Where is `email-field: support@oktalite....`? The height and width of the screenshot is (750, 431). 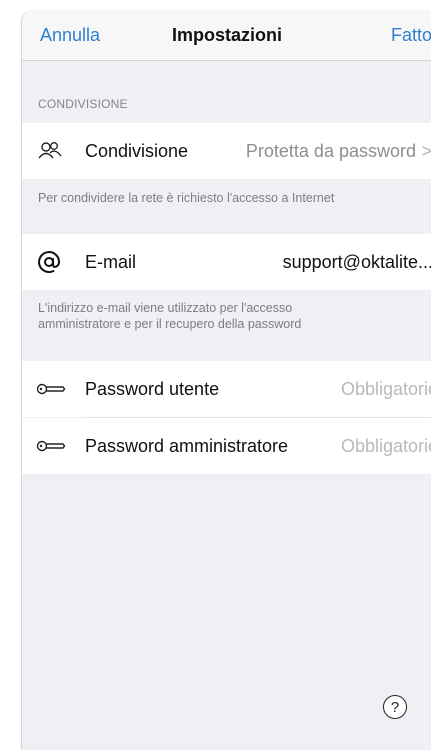 email-field: support@oktalite.... is located at coordinates (357, 262).